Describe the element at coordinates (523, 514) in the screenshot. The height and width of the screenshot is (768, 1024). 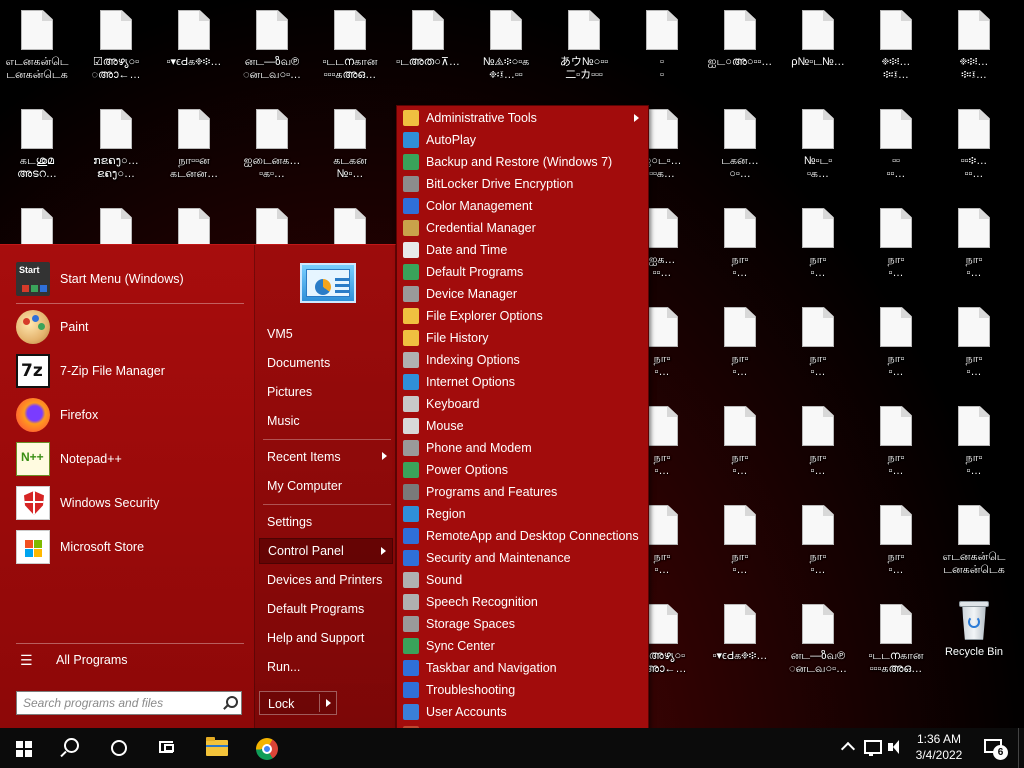
I see `cp-item-region: Region` at that location.